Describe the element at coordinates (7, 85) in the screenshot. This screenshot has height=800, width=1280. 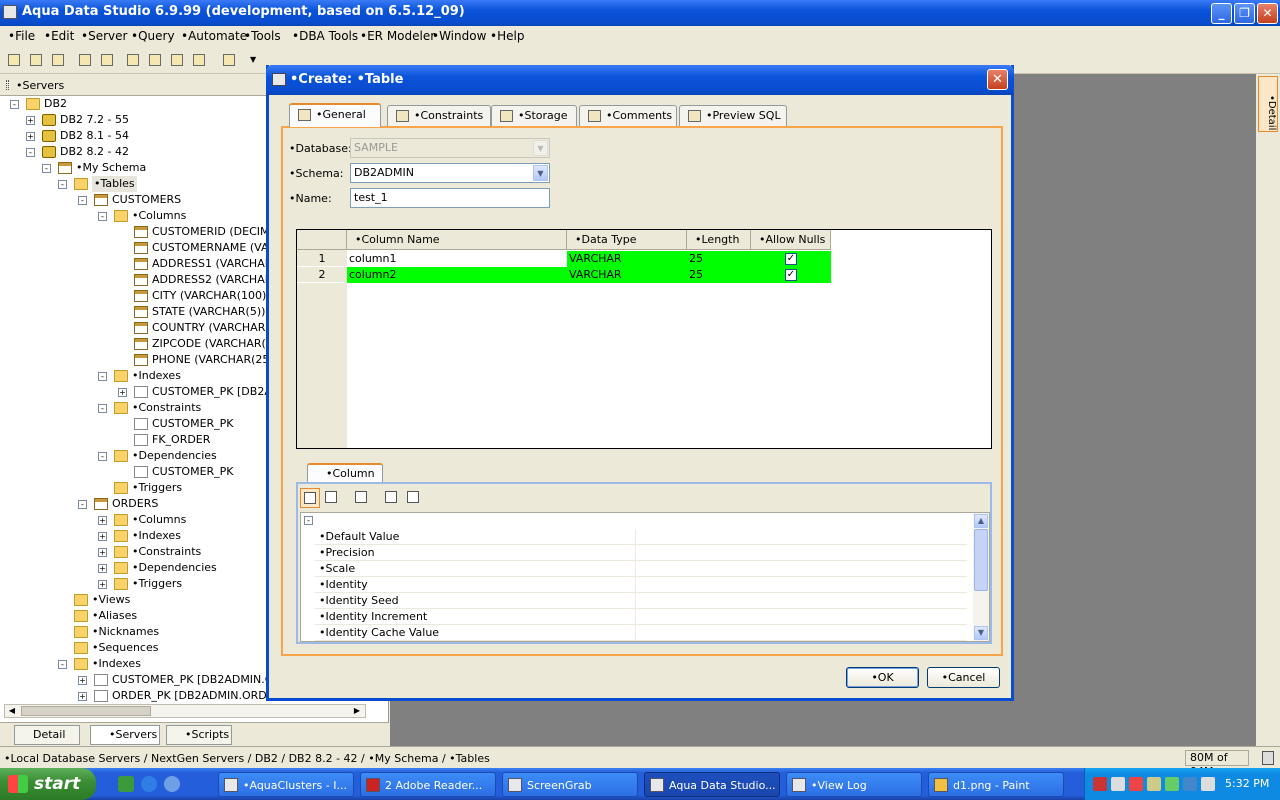
I see `drag-handle` at that location.